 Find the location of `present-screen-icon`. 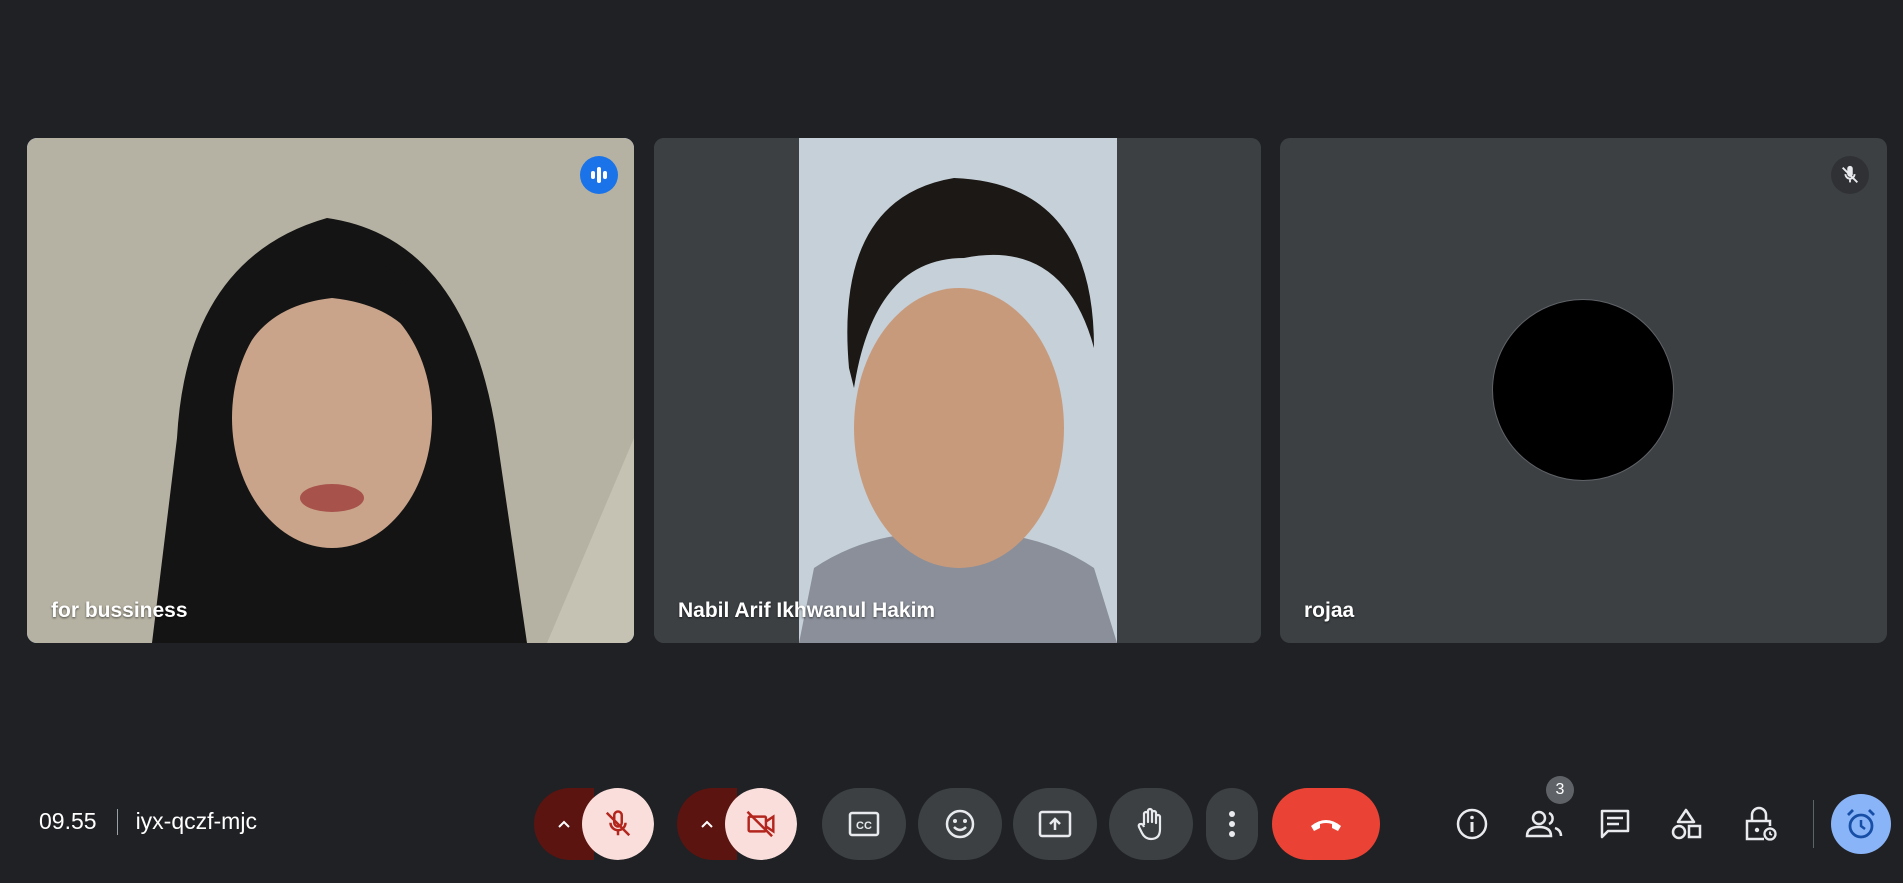

present-screen-icon is located at coordinates (1055, 824).